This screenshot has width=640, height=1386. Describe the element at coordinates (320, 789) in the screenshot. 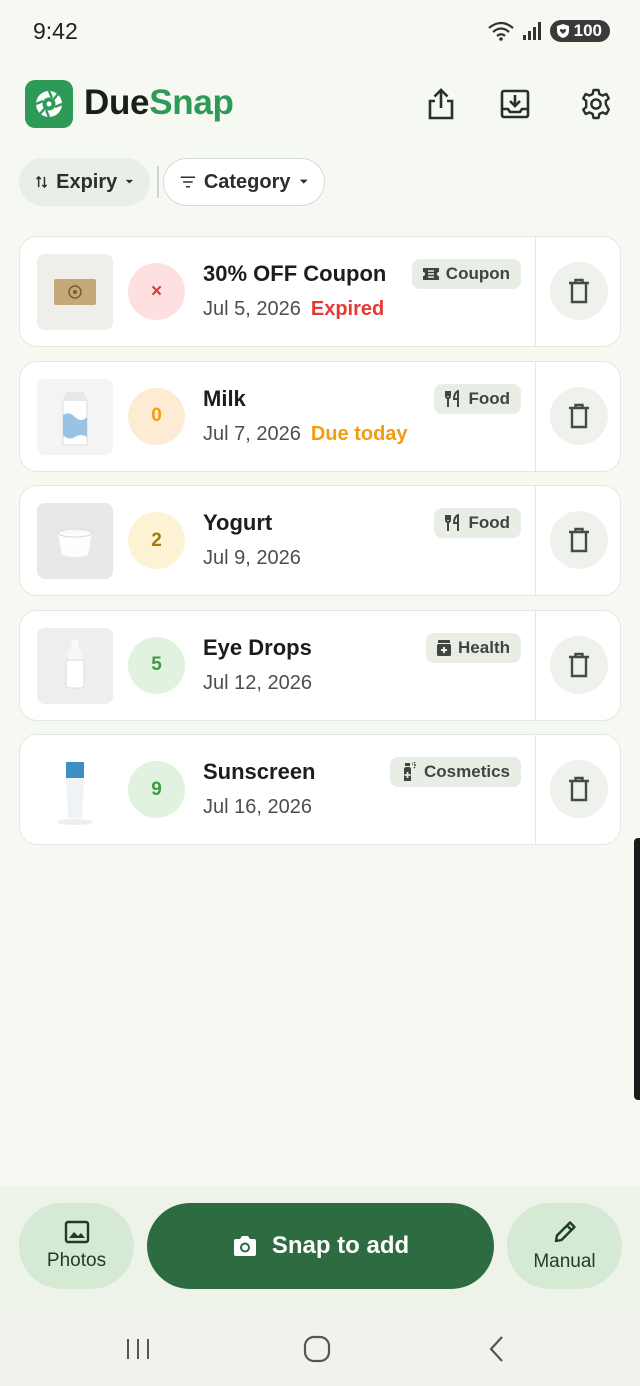

I see `item-card: 9 Sunscreen Jul 16, 2026 Cosmetics` at that location.